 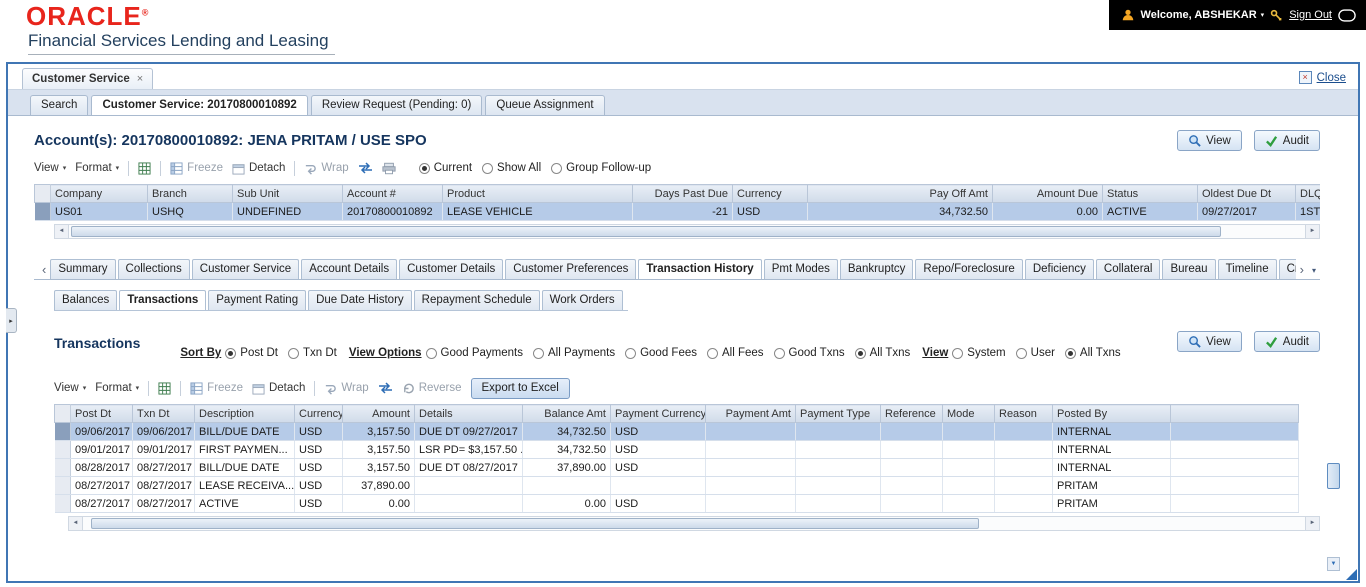 I want to click on account-view-button: View, so click(x=1209, y=140).